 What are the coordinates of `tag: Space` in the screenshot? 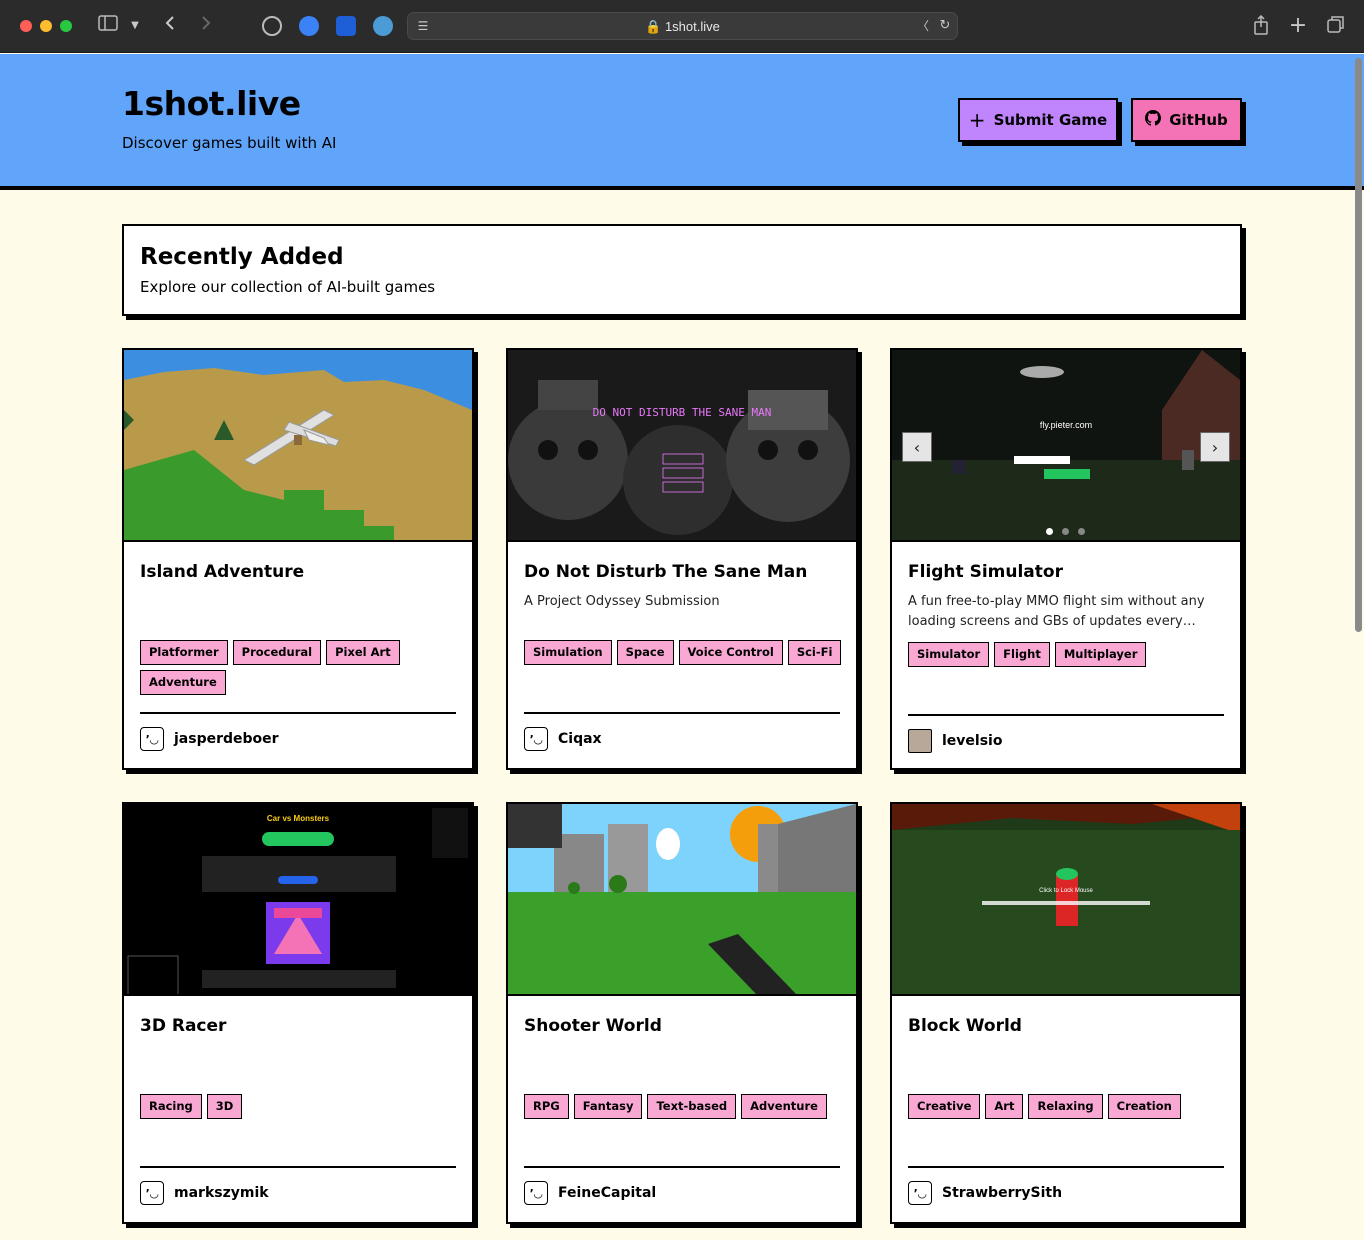 It's located at (645, 652).